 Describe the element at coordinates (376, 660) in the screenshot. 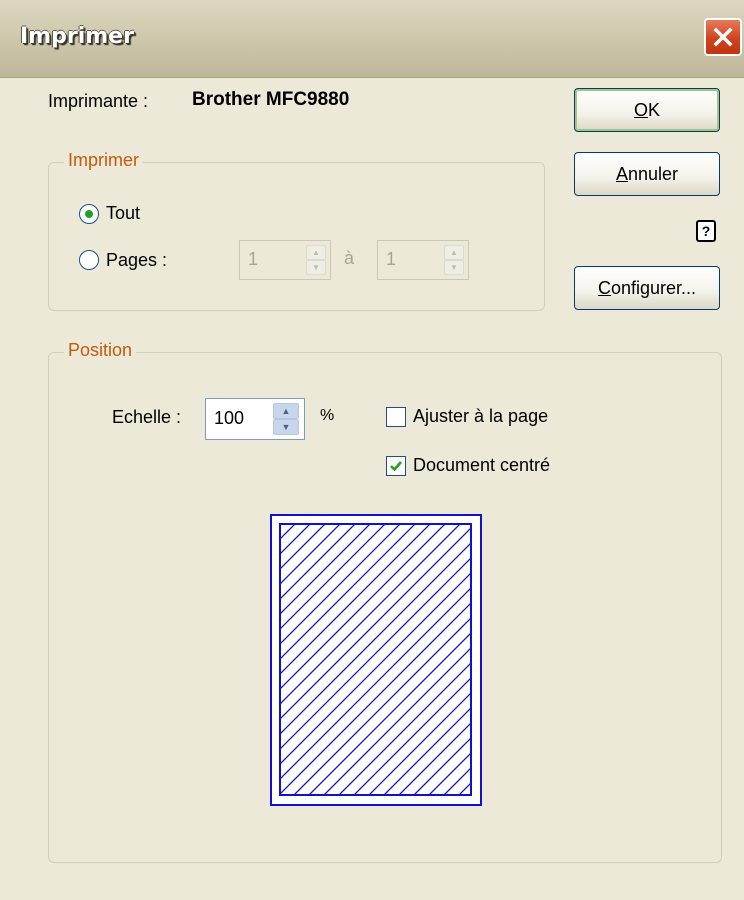

I see `page-preview` at that location.